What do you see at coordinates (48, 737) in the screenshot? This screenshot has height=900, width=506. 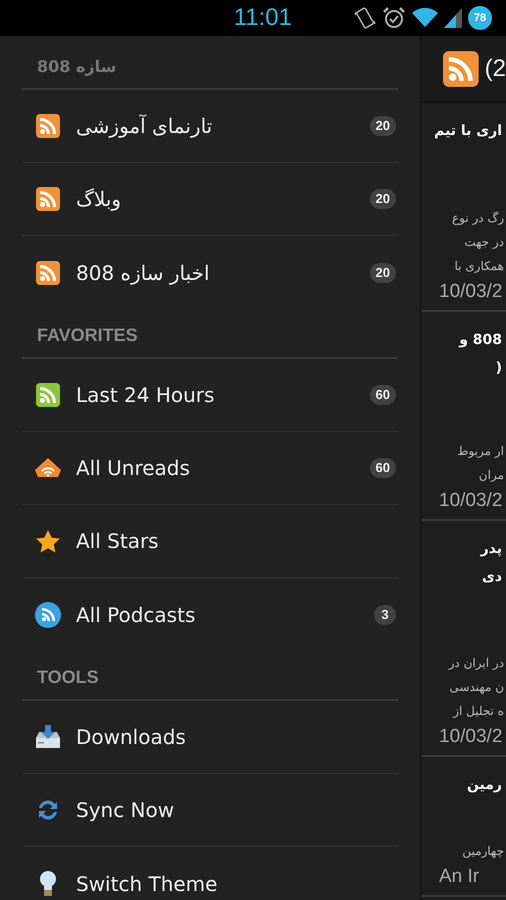 I see `download-icon` at bounding box center [48, 737].